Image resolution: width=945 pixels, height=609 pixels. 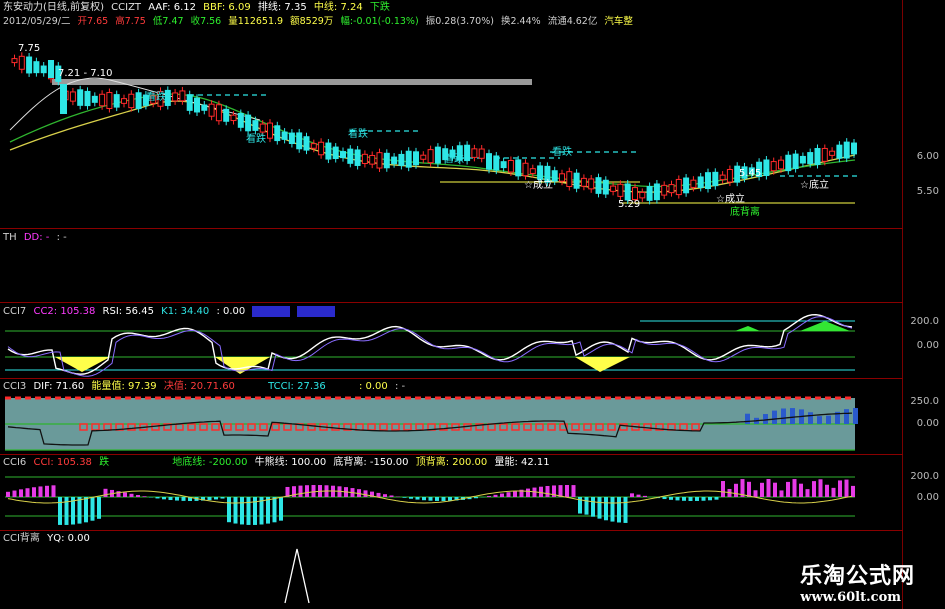 What do you see at coordinates (62, 462) in the screenshot?
I see `cci6-cci: CCI: 105.38` at bounding box center [62, 462].